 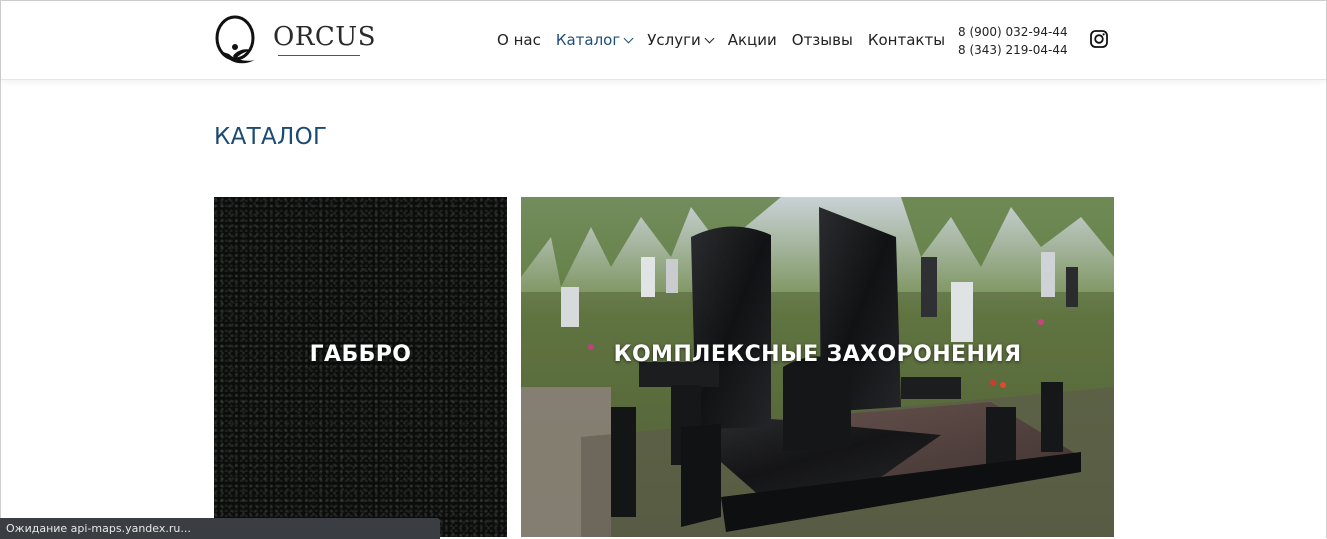 I want to click on catalog-card-gabbro: ГАББРО, so click(x=360, y=367).